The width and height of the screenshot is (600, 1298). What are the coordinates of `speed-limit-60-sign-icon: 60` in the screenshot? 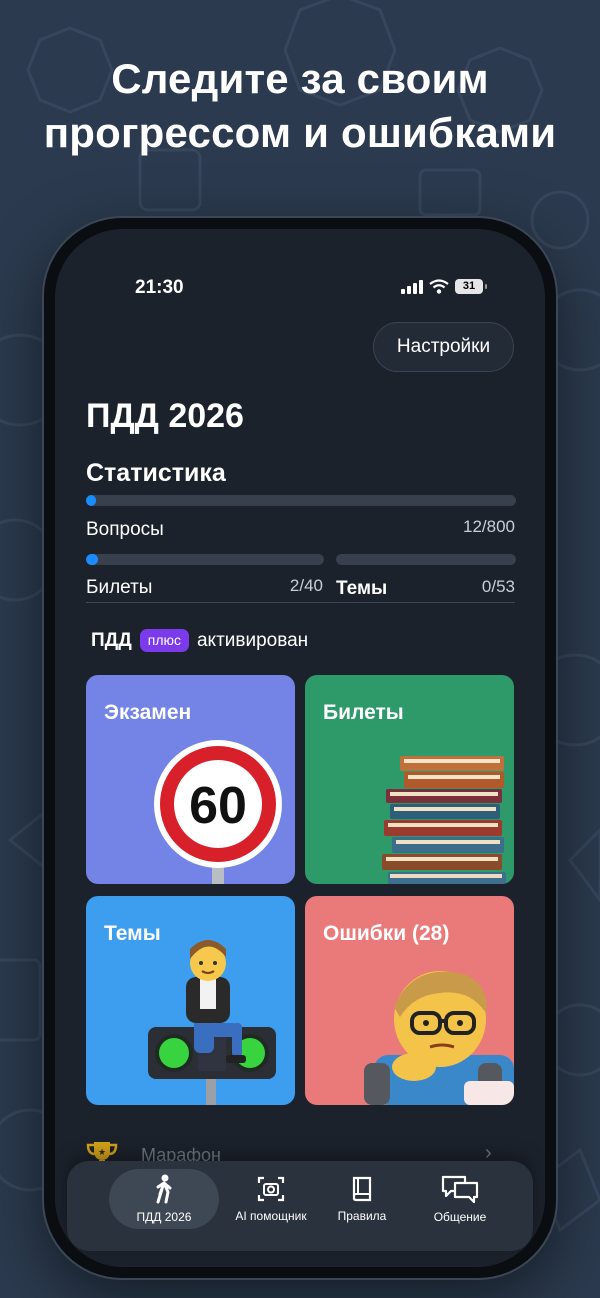 It's located at (218, 812).